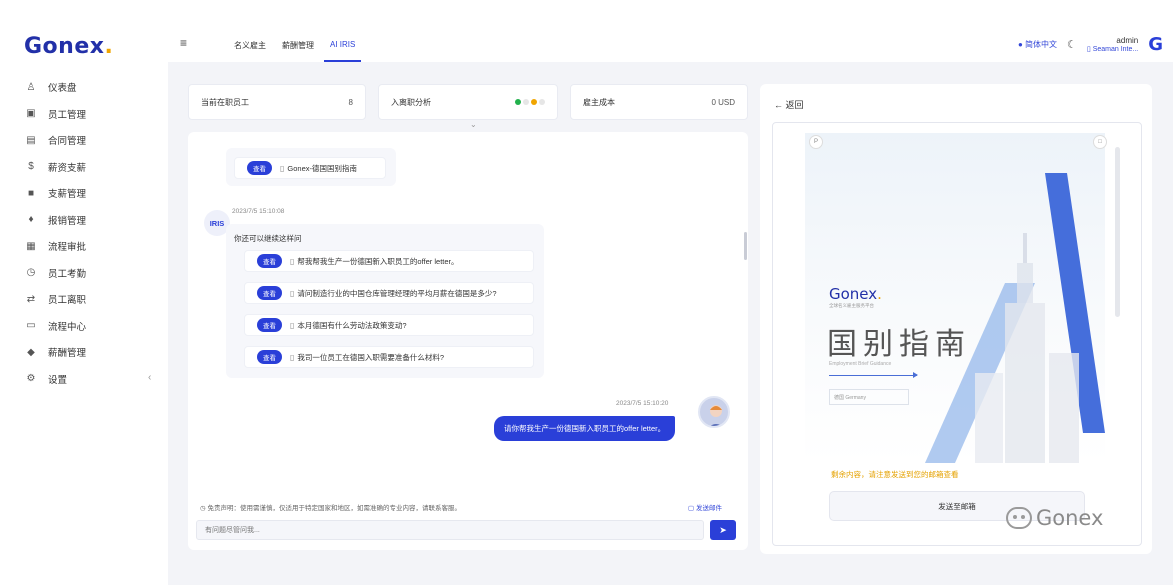 The image size is (1173, 585). What do you see at coordinates (851, 305) in the screenshot?
I see `cover-subtitle: 全球名义雇主服务平台` at bounding box center [851, 305].